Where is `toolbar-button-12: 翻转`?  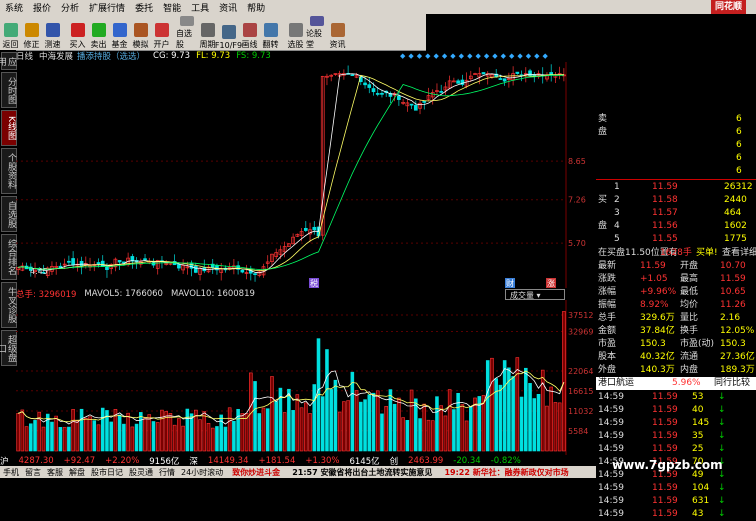
toolbar-button-12: 翻转 is located at coordinates (270, 33).